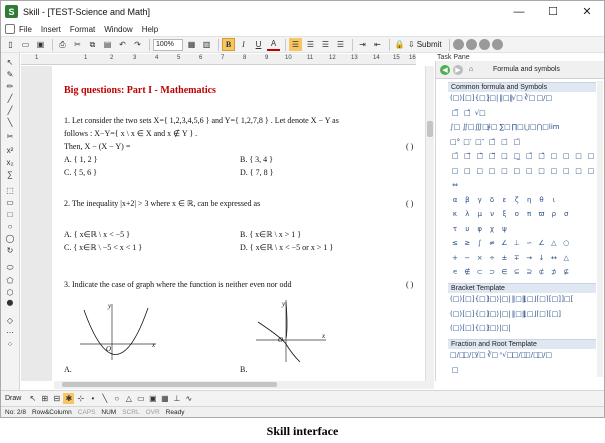 This screenshot has width=605, height=443. I want to click on symbol-button: χ, so click(492, 230).